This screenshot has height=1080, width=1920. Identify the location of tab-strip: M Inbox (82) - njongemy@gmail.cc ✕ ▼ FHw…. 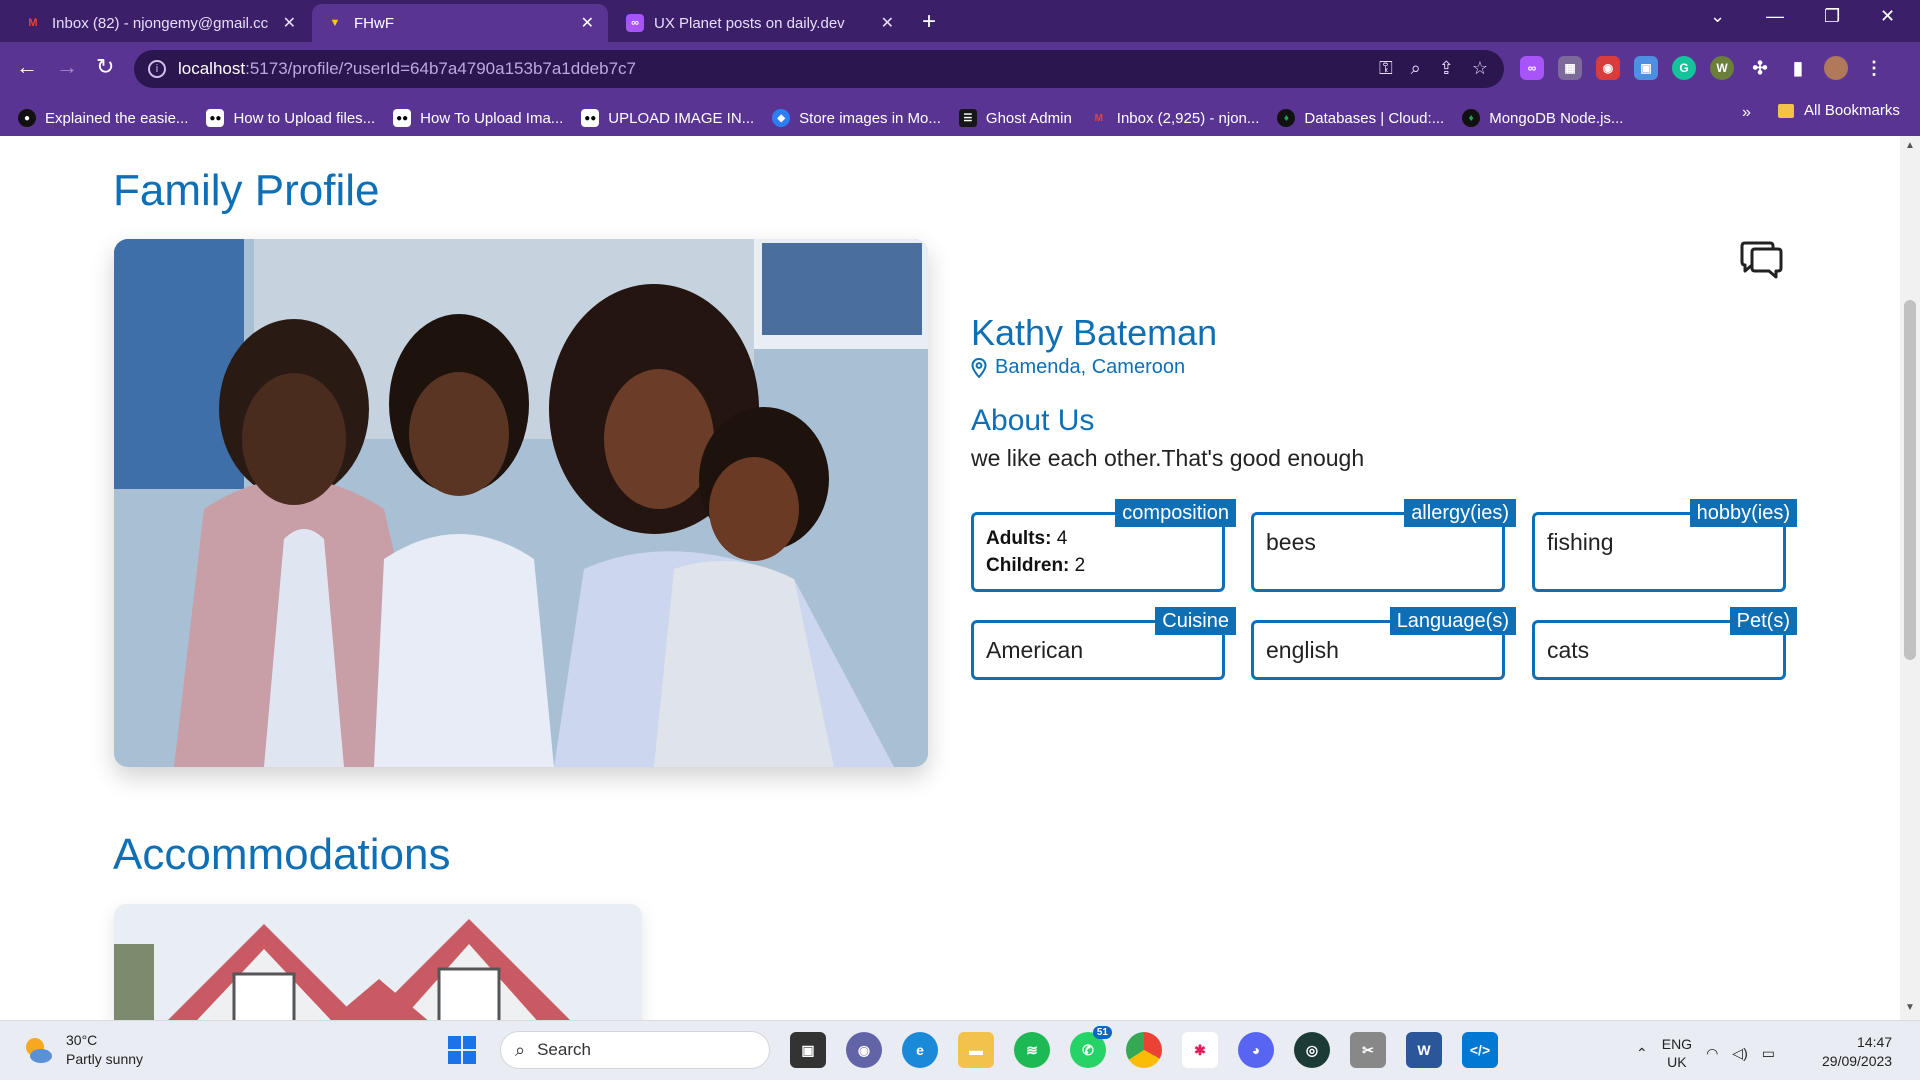
(960, 21).